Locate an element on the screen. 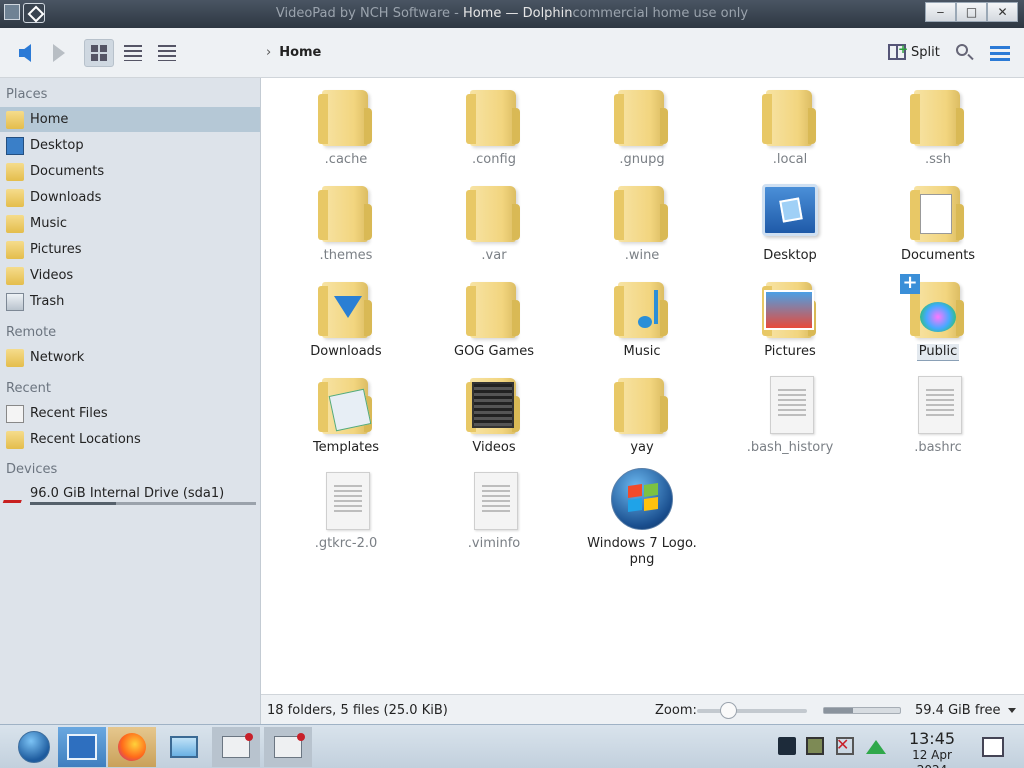  sidebar-item-documents: Documents is located at coordinates (130, 171).